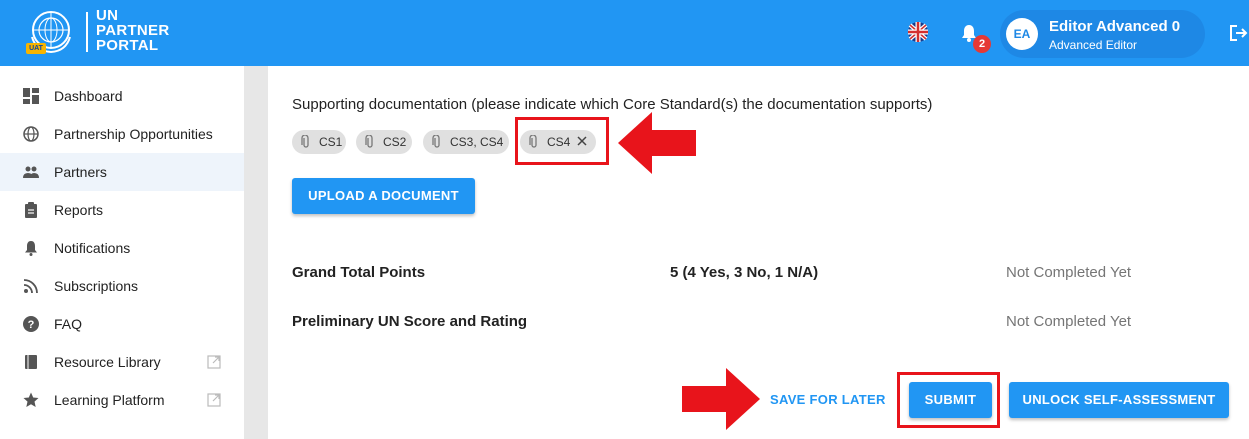  What do you see at coordinates (80, 172) in the screenshot?
I see `sidebar-item-label: Partners` at bounding box center [80, 172].